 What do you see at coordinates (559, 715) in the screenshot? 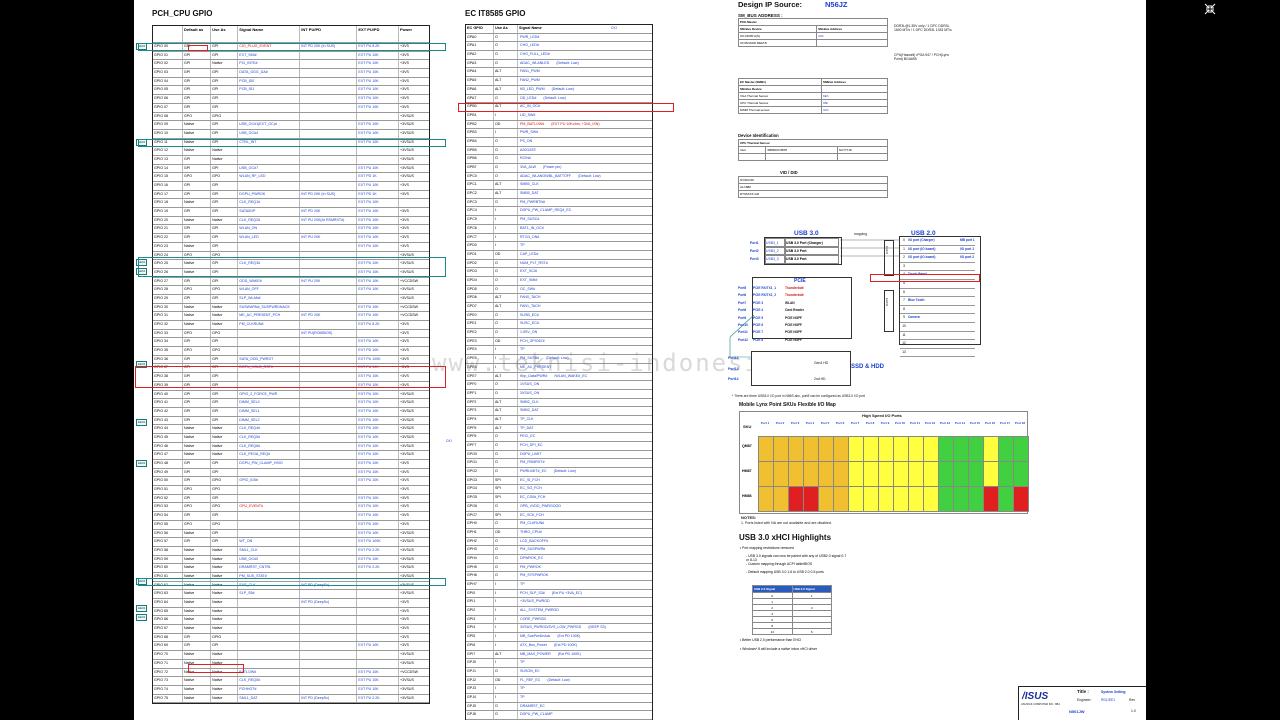
I see `table-row: GPJ6 O DGPU_PW_CLAMP` at bounding box center [559, 715].